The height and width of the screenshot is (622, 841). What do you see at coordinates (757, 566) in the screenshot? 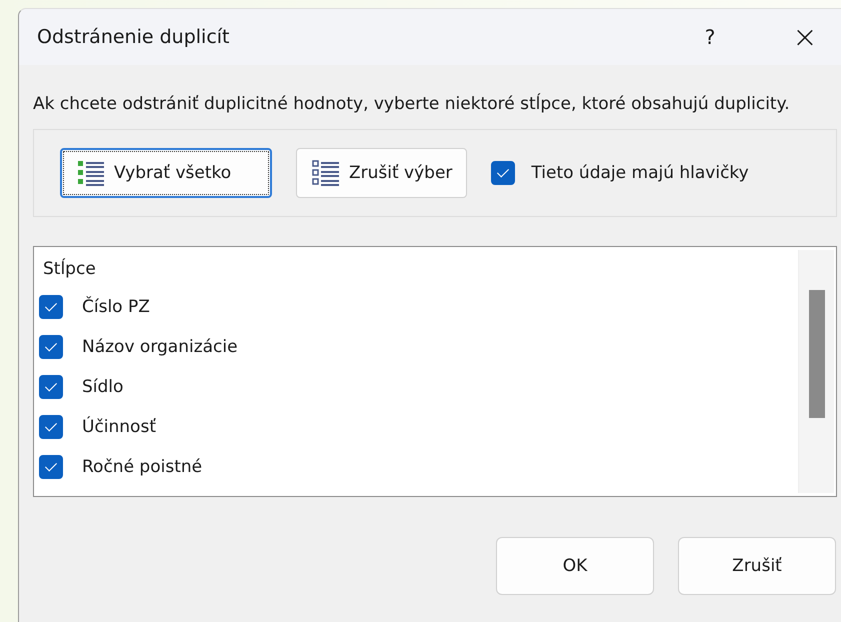
I see `cancel-button: Zrušiť` at bounding box center [757, 566].